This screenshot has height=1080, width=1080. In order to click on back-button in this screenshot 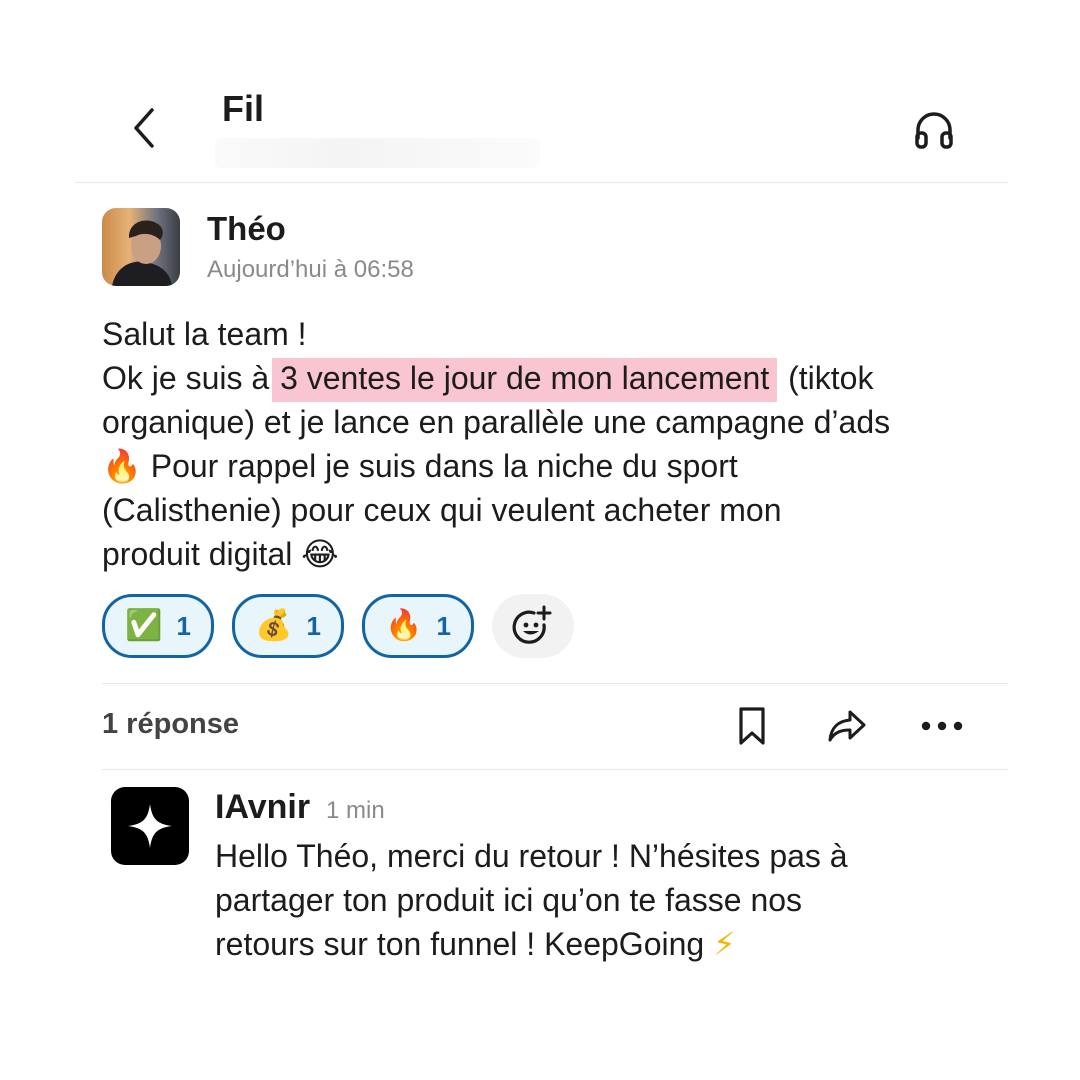, I will do `click(145, 128)`.